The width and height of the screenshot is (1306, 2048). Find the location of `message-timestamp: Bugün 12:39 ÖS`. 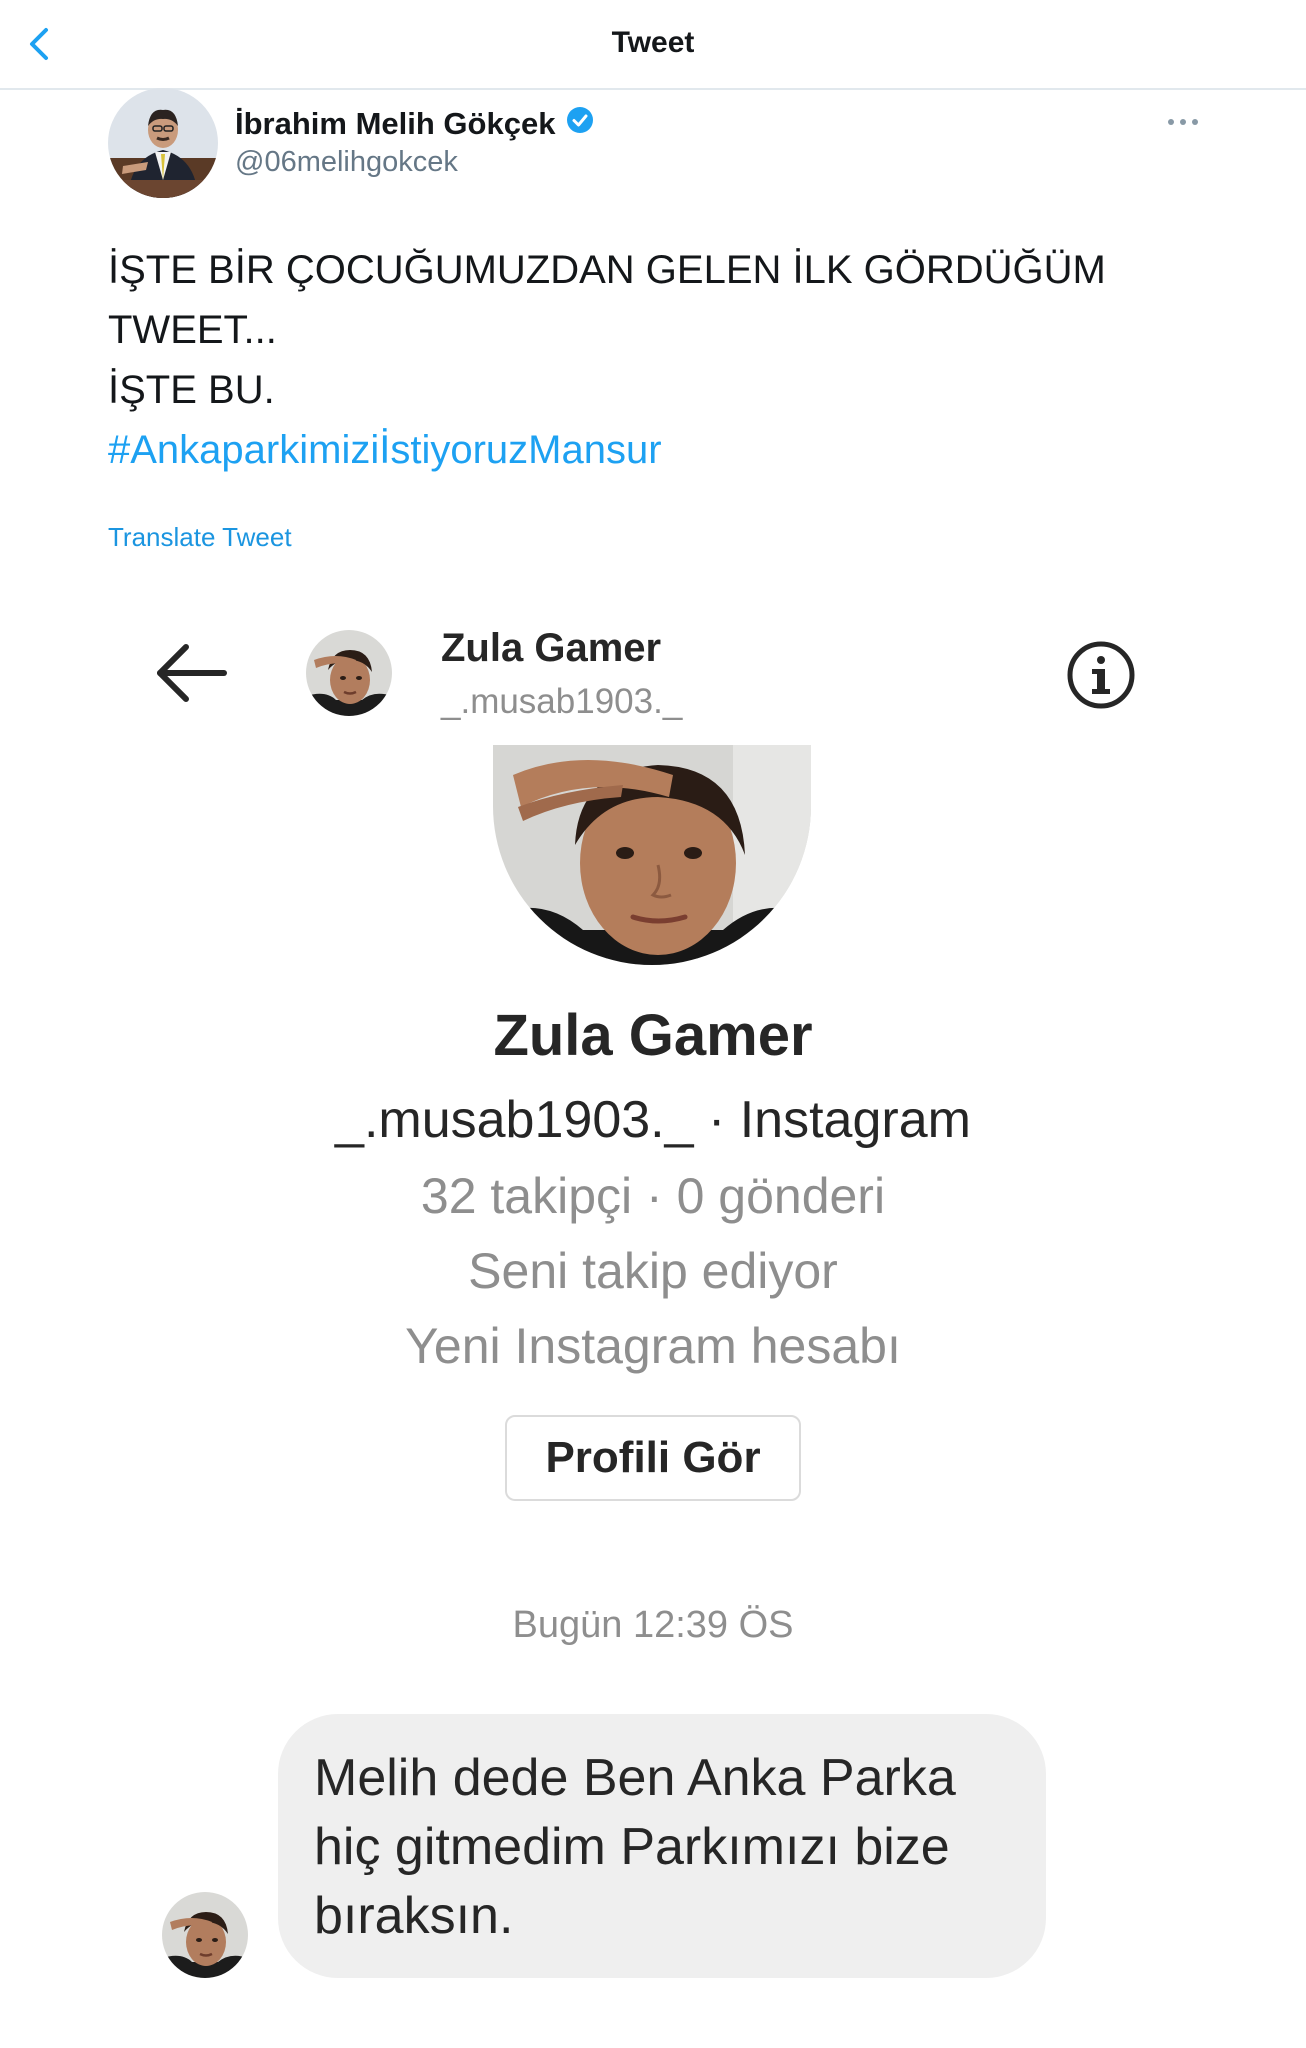

message-timestamp: Bugün 12:39 ÖS is located at coordinates (653, 1625).